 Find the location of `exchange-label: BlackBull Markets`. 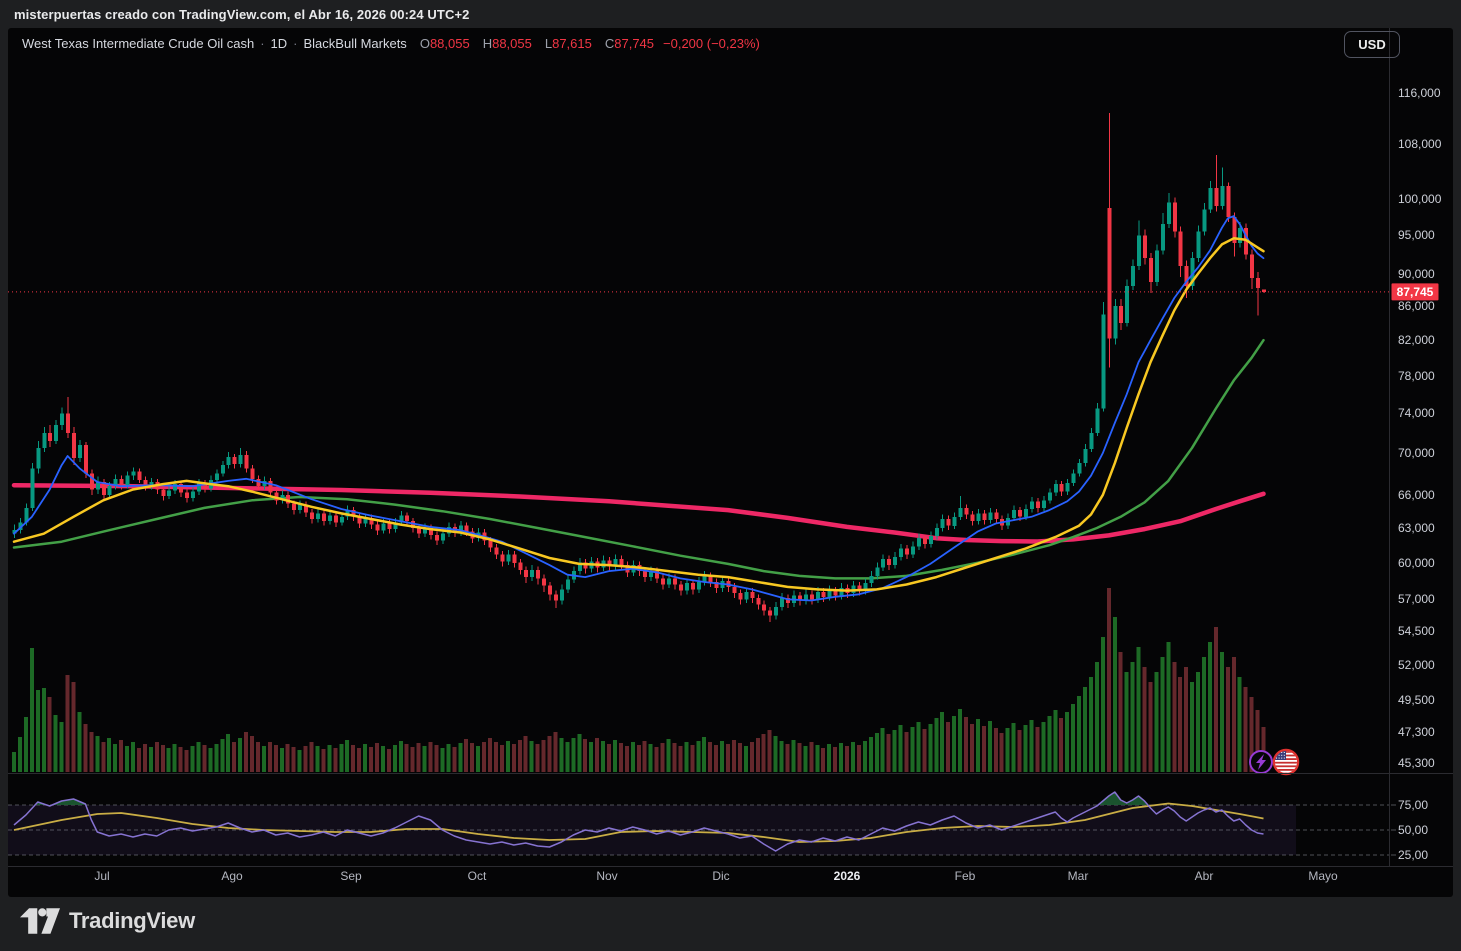

exchange-label: BlackBull Markets is located at coordinates (355, 43).